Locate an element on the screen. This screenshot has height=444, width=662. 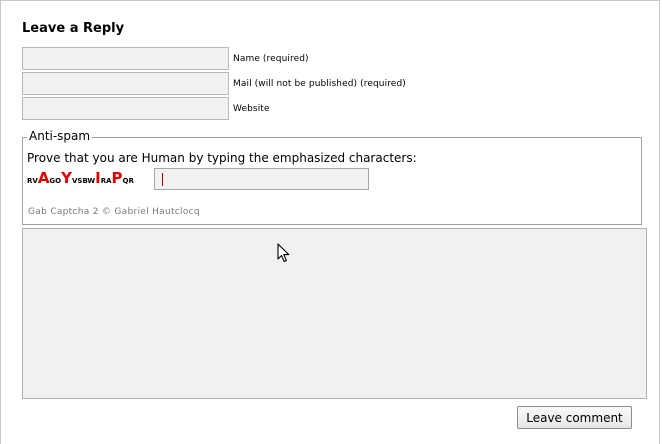
antispam-legend: Anti-spam is located at coordinates (60, 136).